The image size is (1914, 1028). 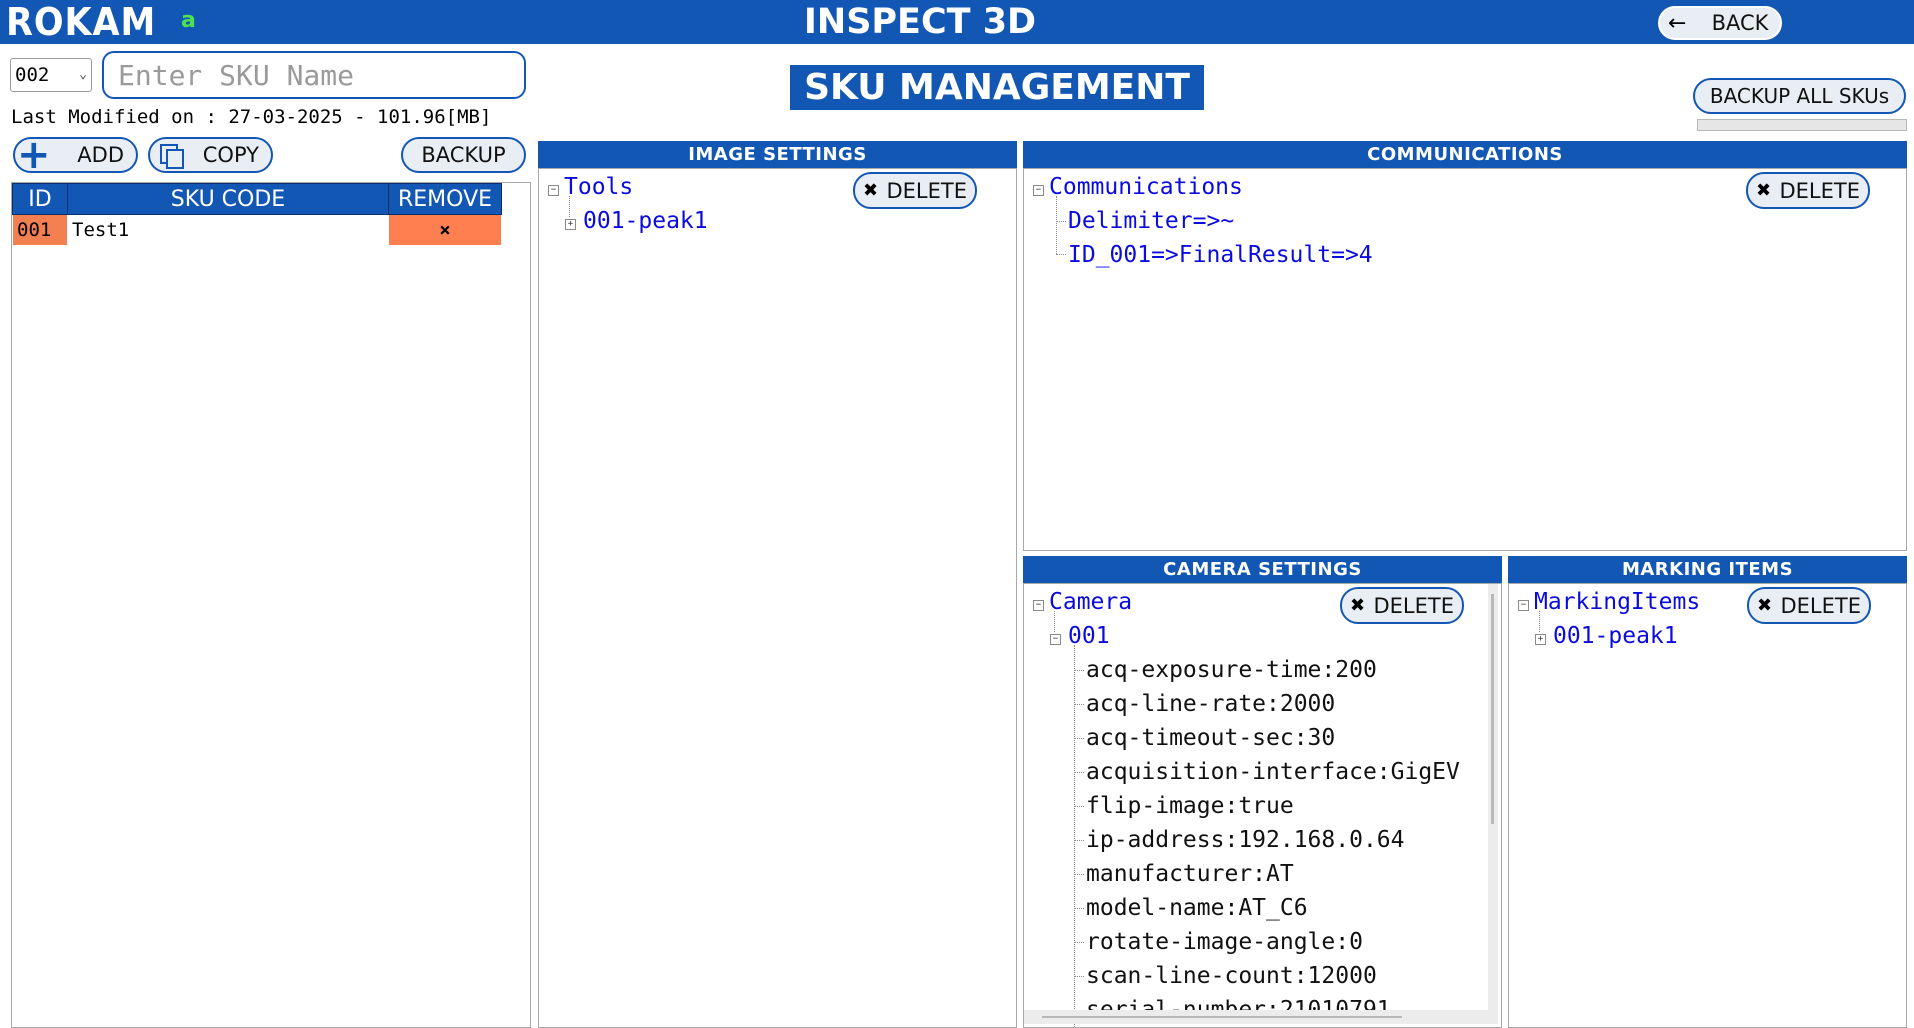 I want to click on page-title: SKU MANAGEMENT, so click(x=997, y=87).